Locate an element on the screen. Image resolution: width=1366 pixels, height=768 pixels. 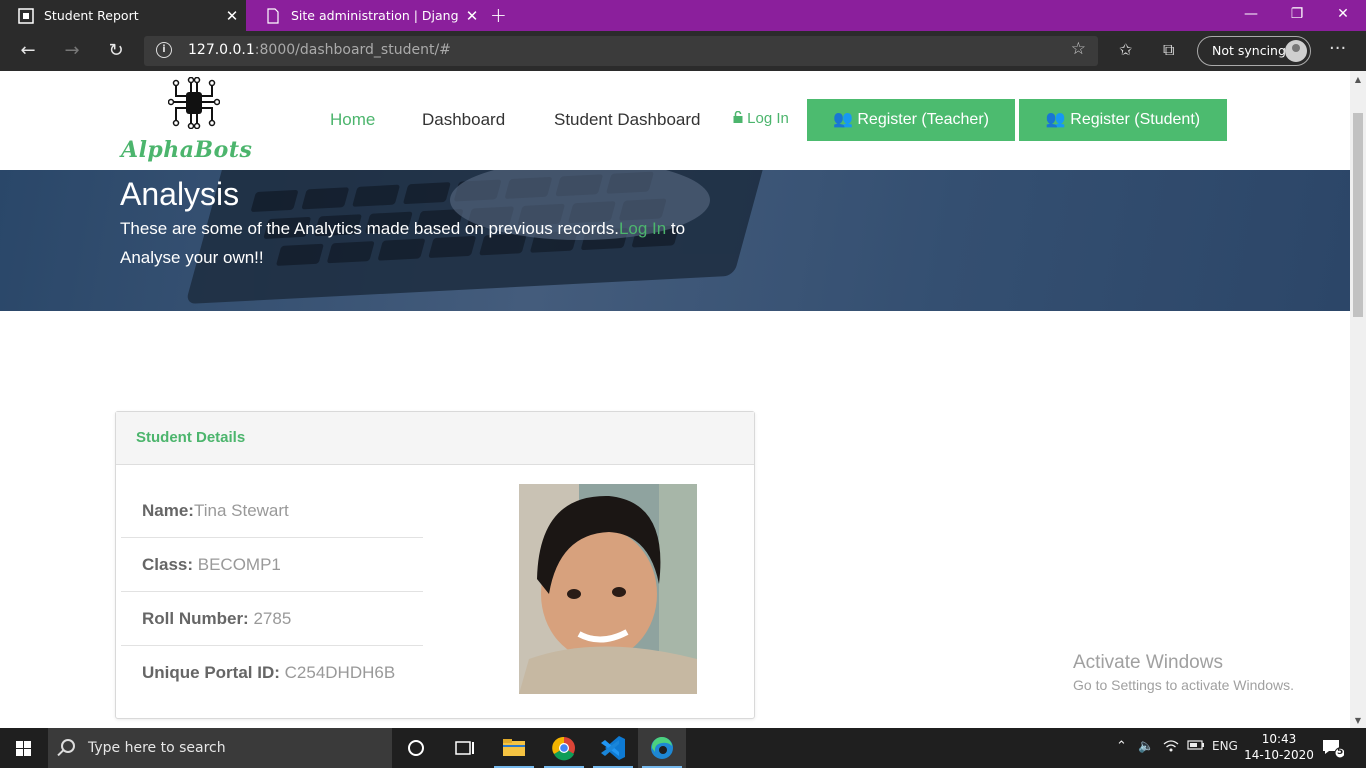
close-window-button: ✕ is located at coordinates (1343, 15).